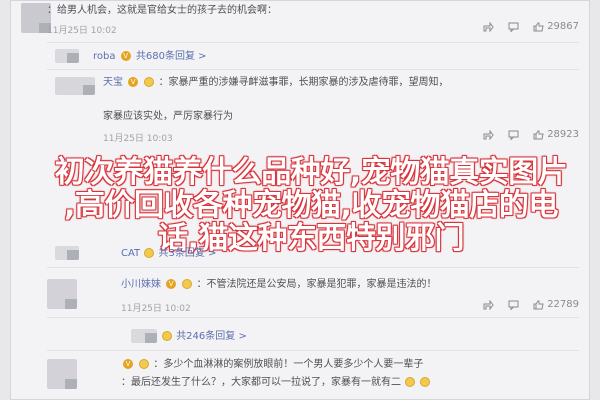  Describe the element at coordinates (182, 253) in the screenshot. I see `reply-count: 共3条回复` at that location.